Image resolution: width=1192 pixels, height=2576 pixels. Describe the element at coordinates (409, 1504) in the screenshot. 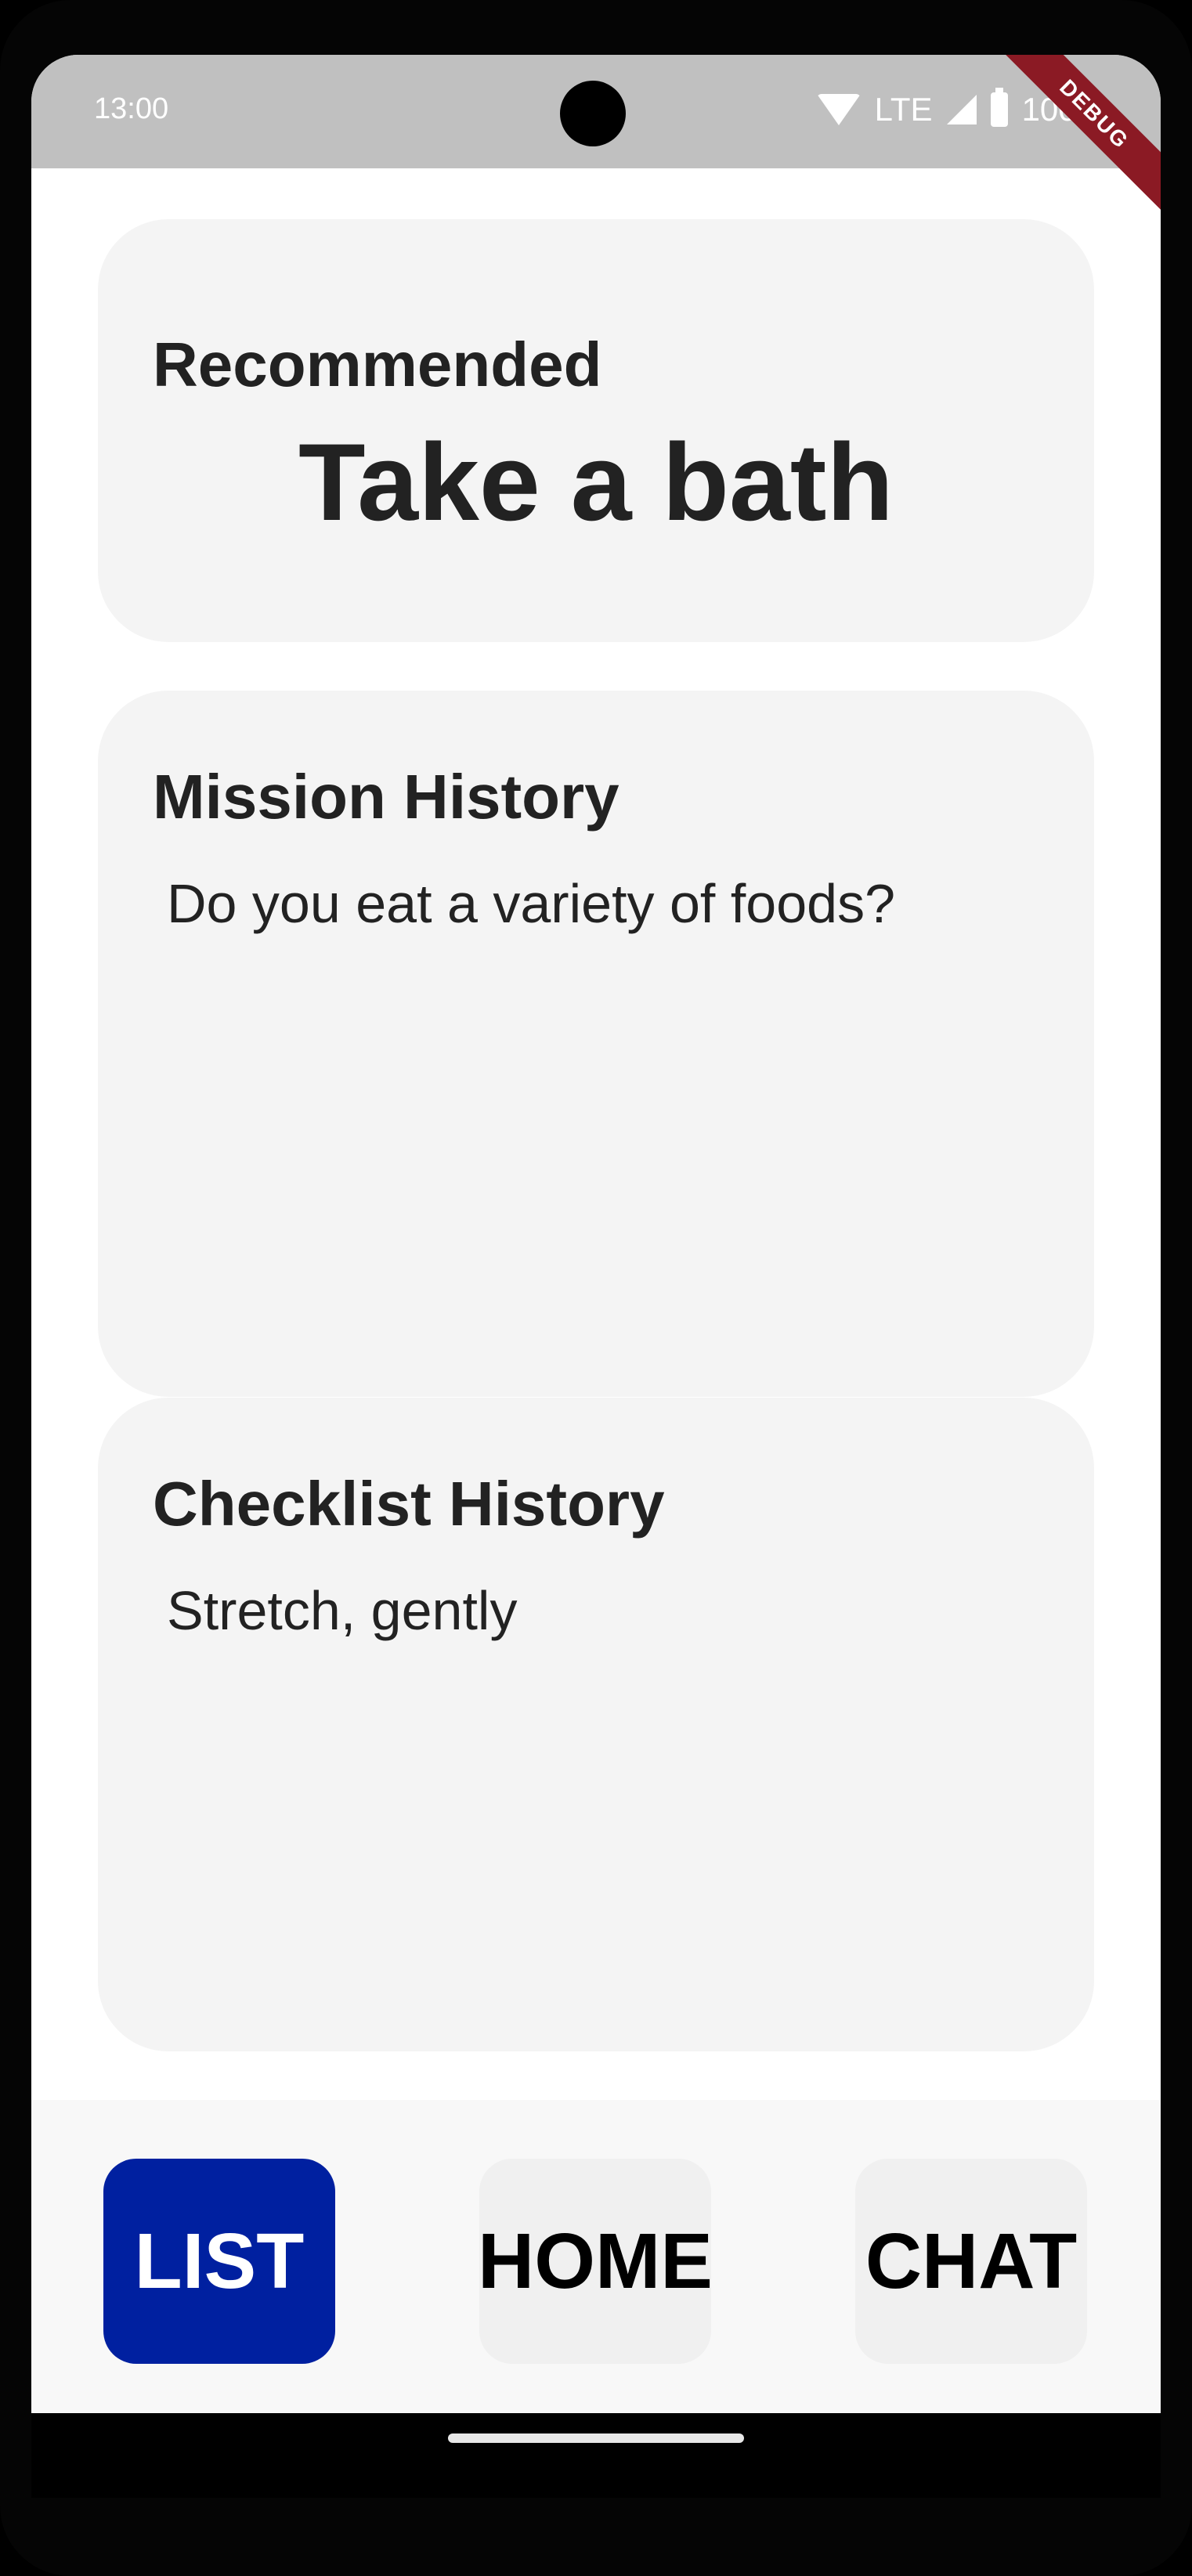

I see `checklist-history-heading: Checklist History` at that location.